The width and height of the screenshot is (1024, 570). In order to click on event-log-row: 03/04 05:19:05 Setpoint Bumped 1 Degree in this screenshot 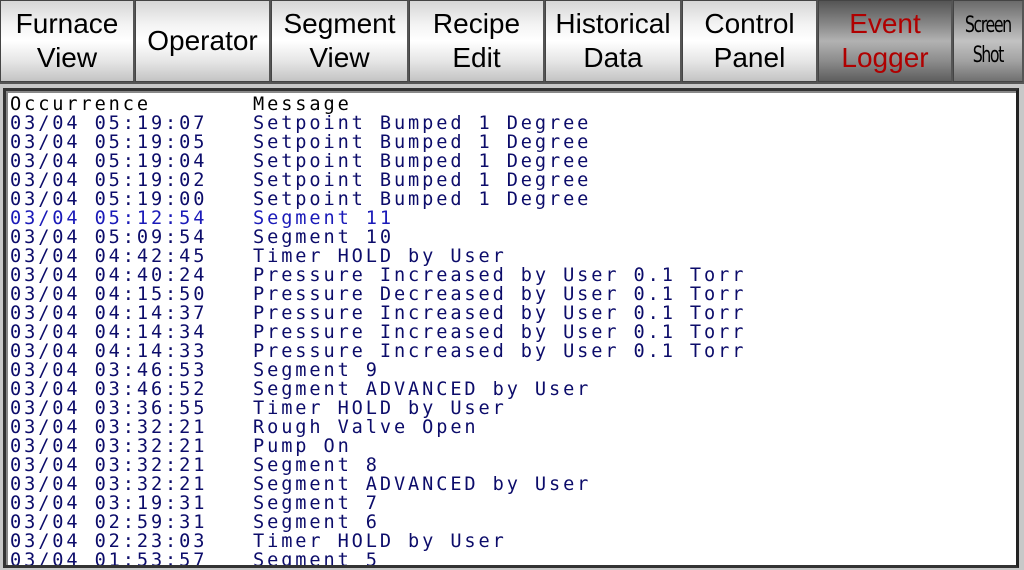, I will do `click(378, 142)`.